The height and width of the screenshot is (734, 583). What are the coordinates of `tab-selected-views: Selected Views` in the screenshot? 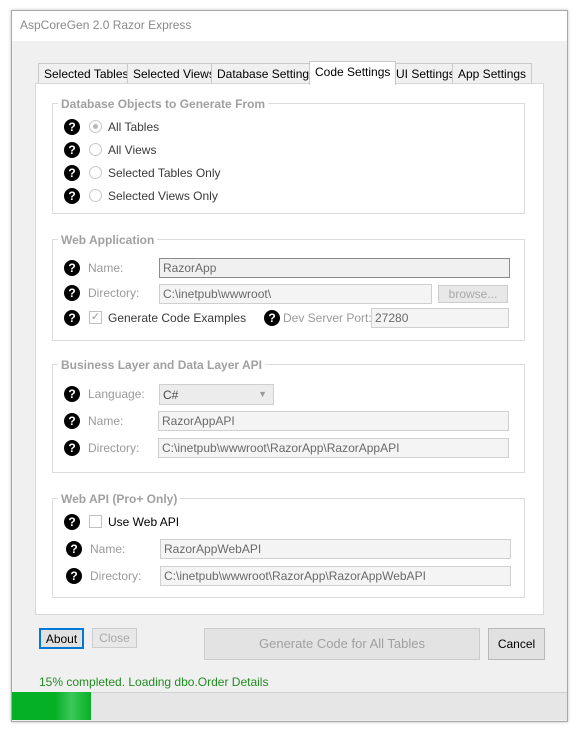 It's located at (174, 73).